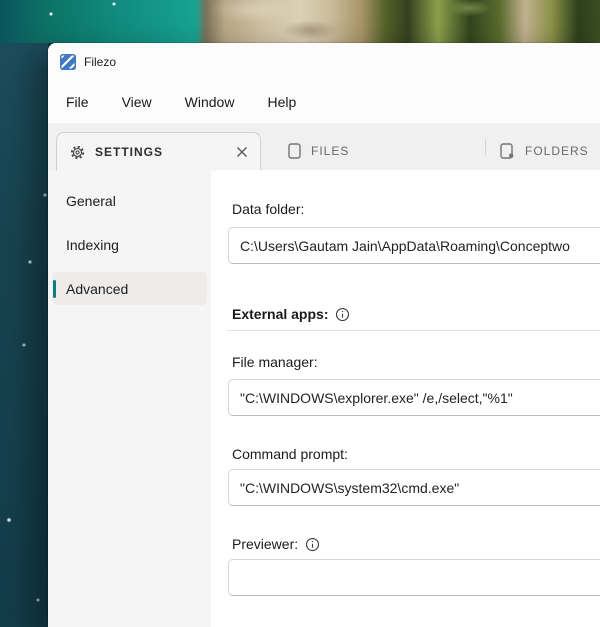 This screenshot has width=600, height=627. Describe the element at coordinates (54, 288) in the screenshot. I see `selection-accent-bar` at that location.